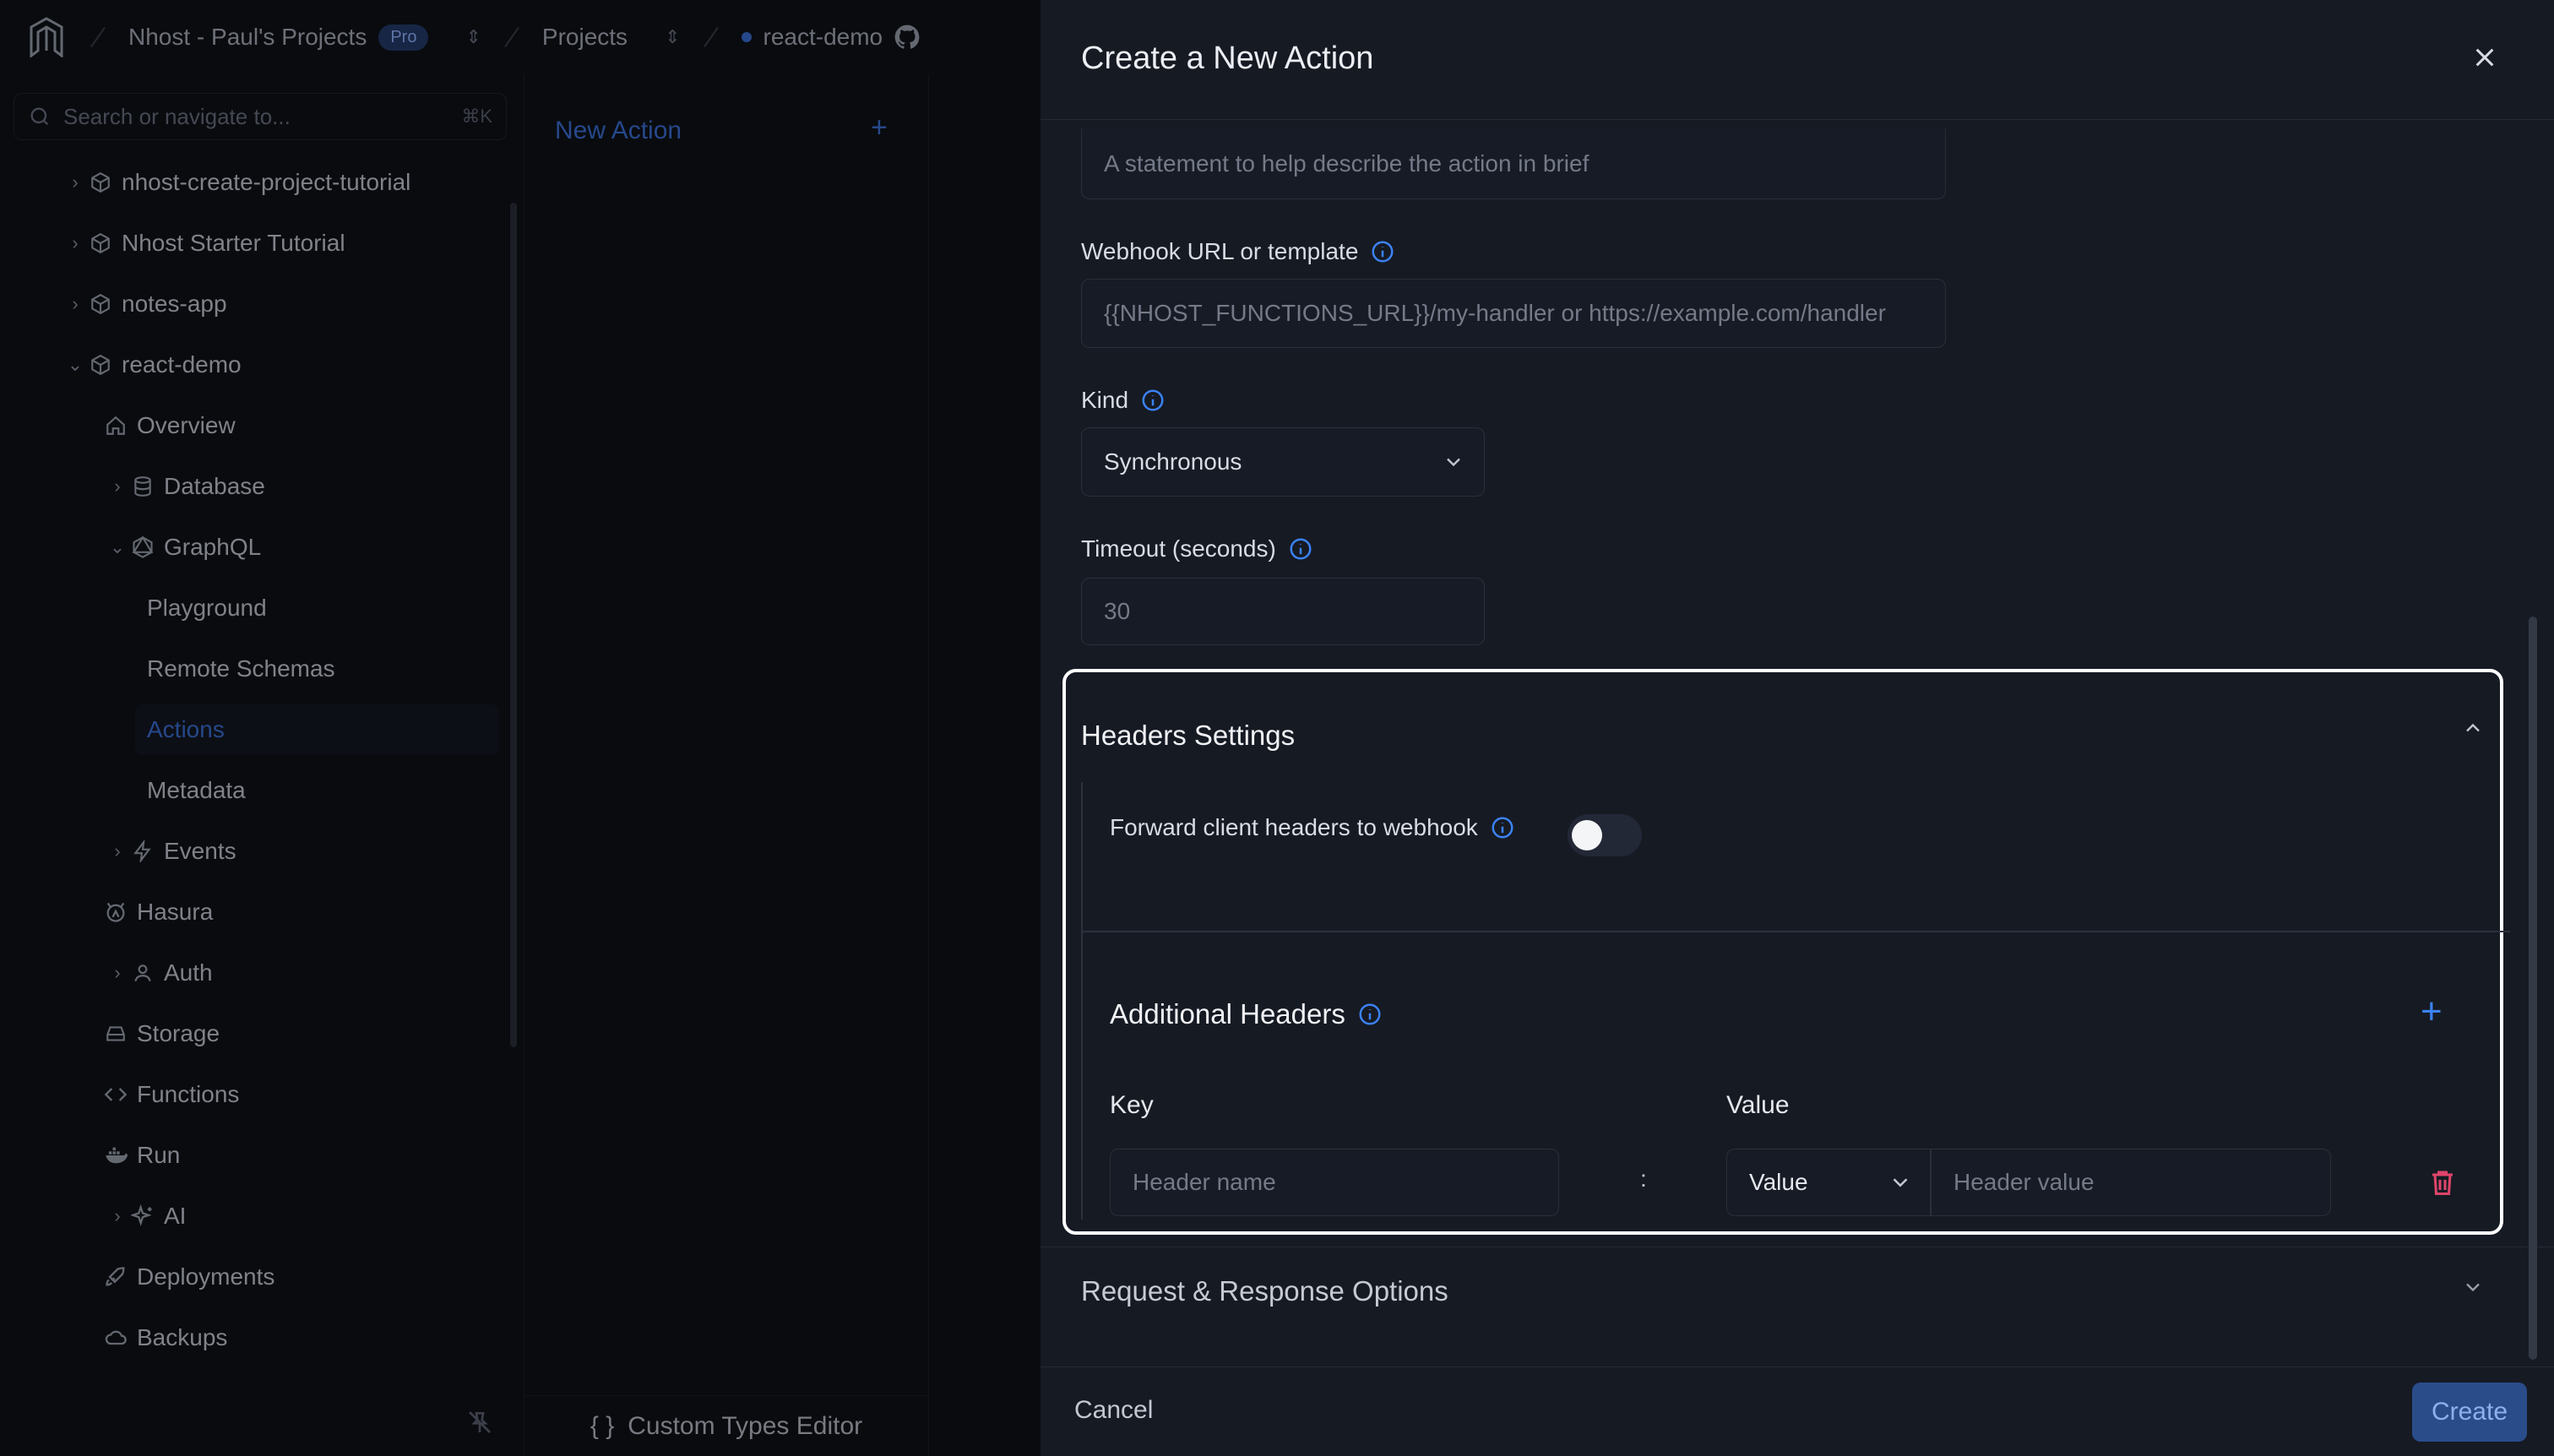 The width and height of the screenshot is (2554, 1456). Describe the element at coordinates (1758, 1105) in the screenshot. I see `value-column-header: Value` at that location.